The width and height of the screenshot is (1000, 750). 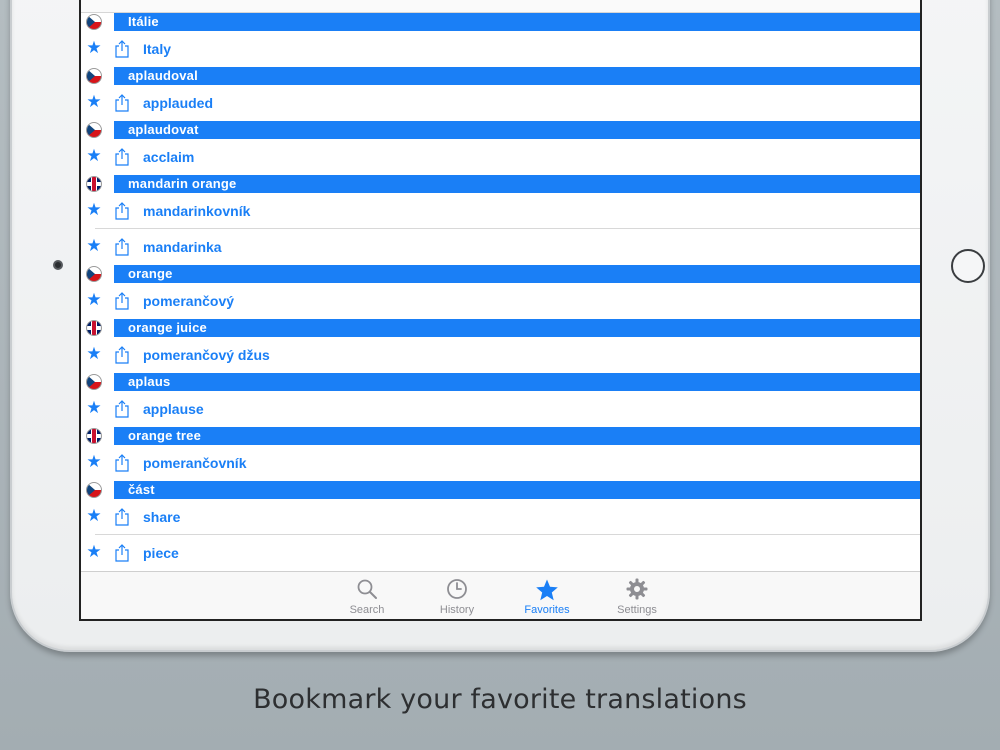 I want to click on section-header-label: část, so click(x=517, y=490).